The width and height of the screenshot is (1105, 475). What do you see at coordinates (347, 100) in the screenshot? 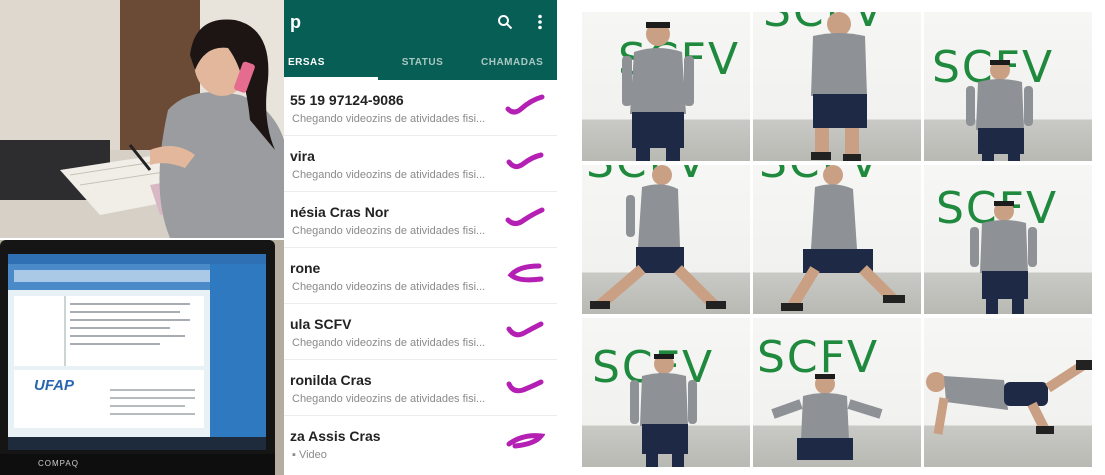
I see `chat-name: 55 19 97124-9086` at bounding box center [347, 100].